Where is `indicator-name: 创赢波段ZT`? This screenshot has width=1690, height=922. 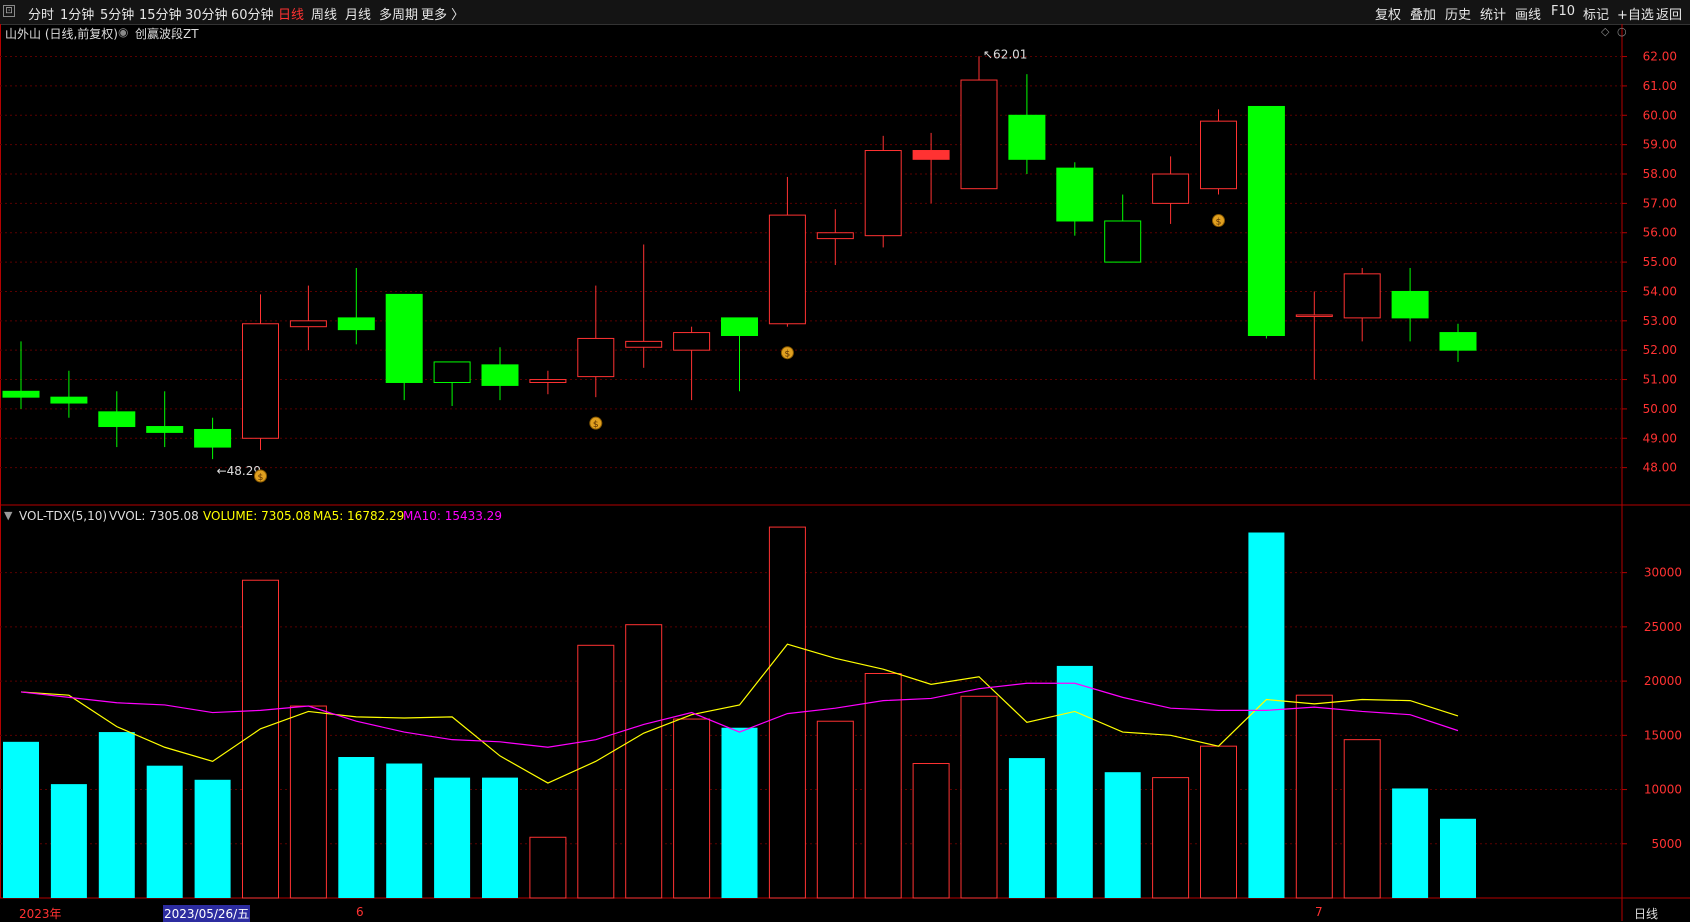 indicator-name: 创赢波段ZT is located at coordinates (167, 33).